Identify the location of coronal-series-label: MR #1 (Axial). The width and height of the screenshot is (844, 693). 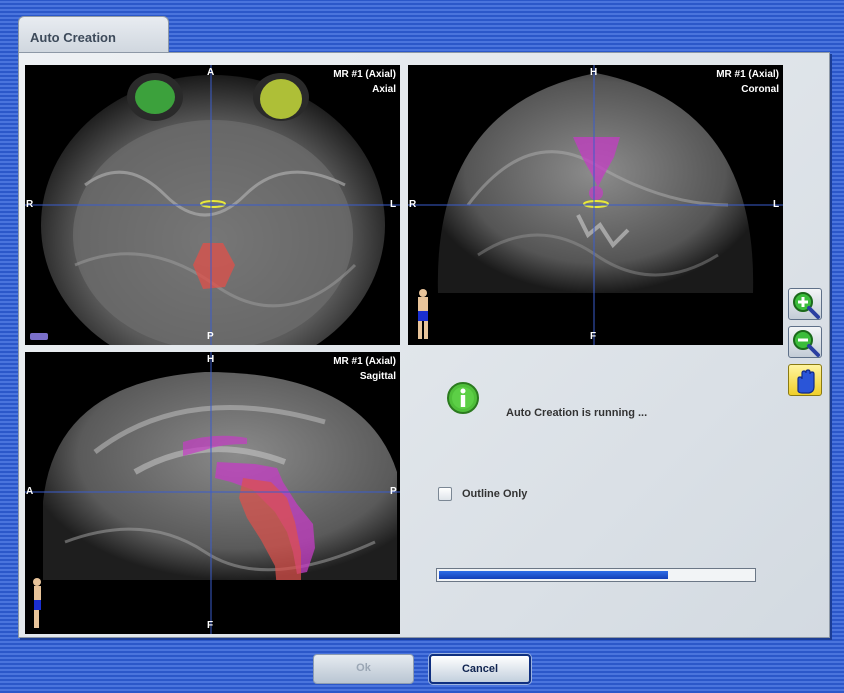
(747, 74).